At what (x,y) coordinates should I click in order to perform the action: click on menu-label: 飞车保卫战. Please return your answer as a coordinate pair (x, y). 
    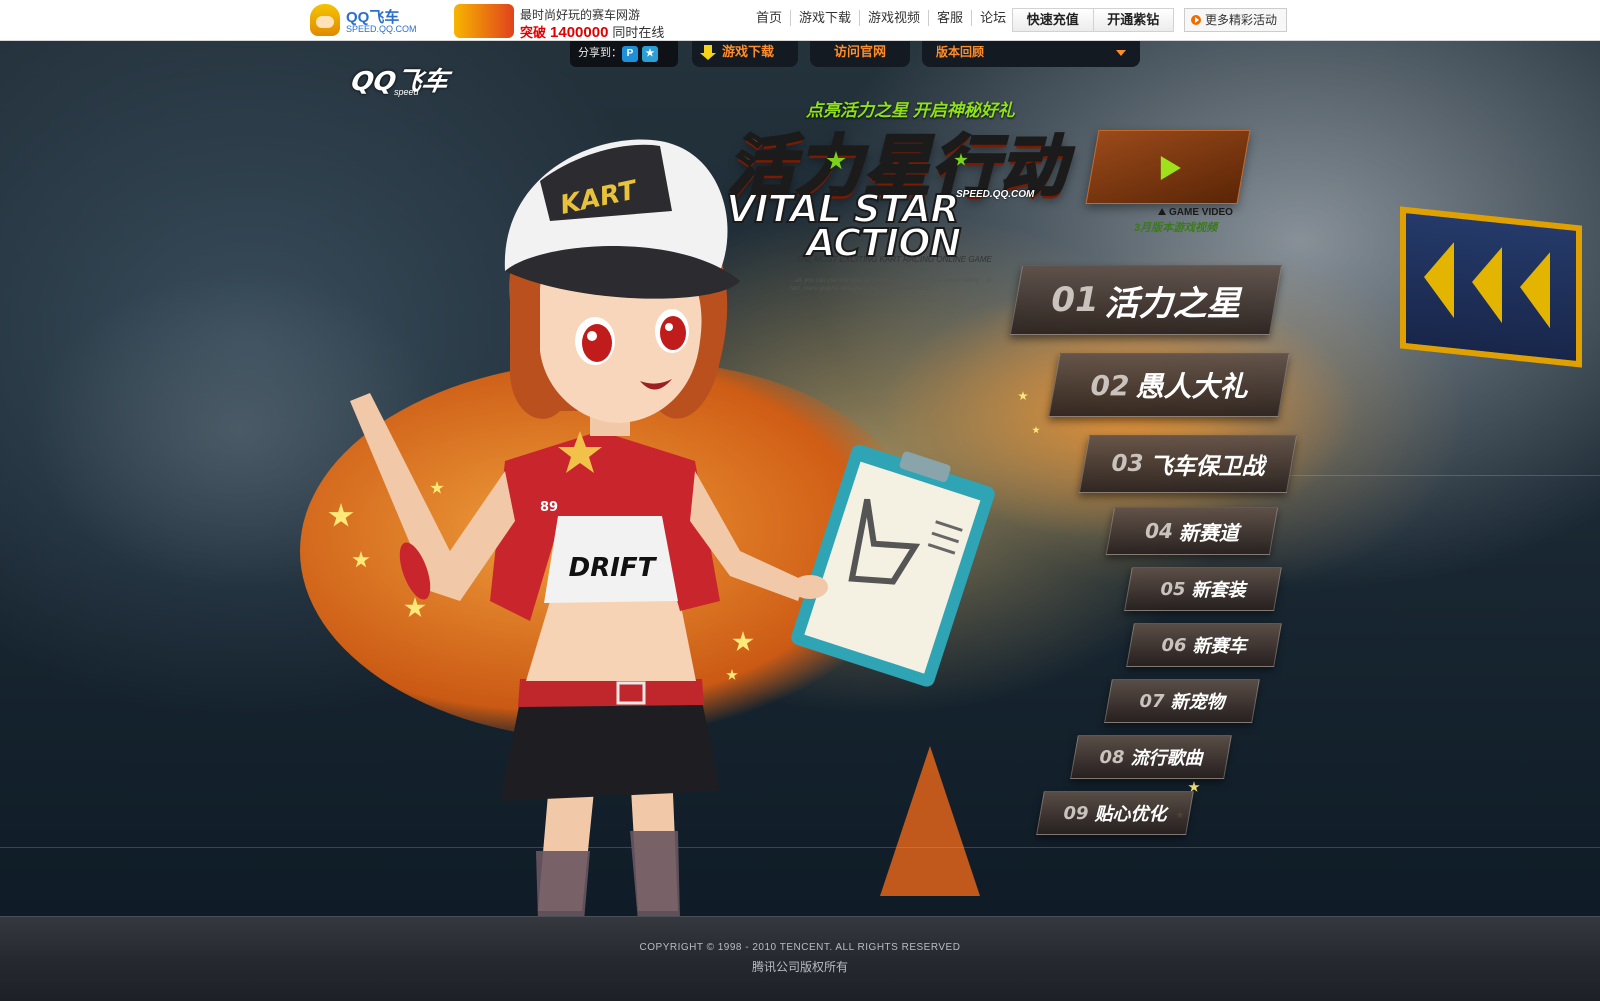
    Looking at the image, I should click on (1207, 467).